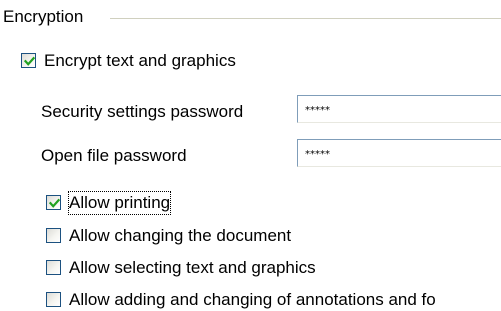 This screenshot has height=311, width=501. I want to click on allow-printing-checkbox, so click(53, 202).